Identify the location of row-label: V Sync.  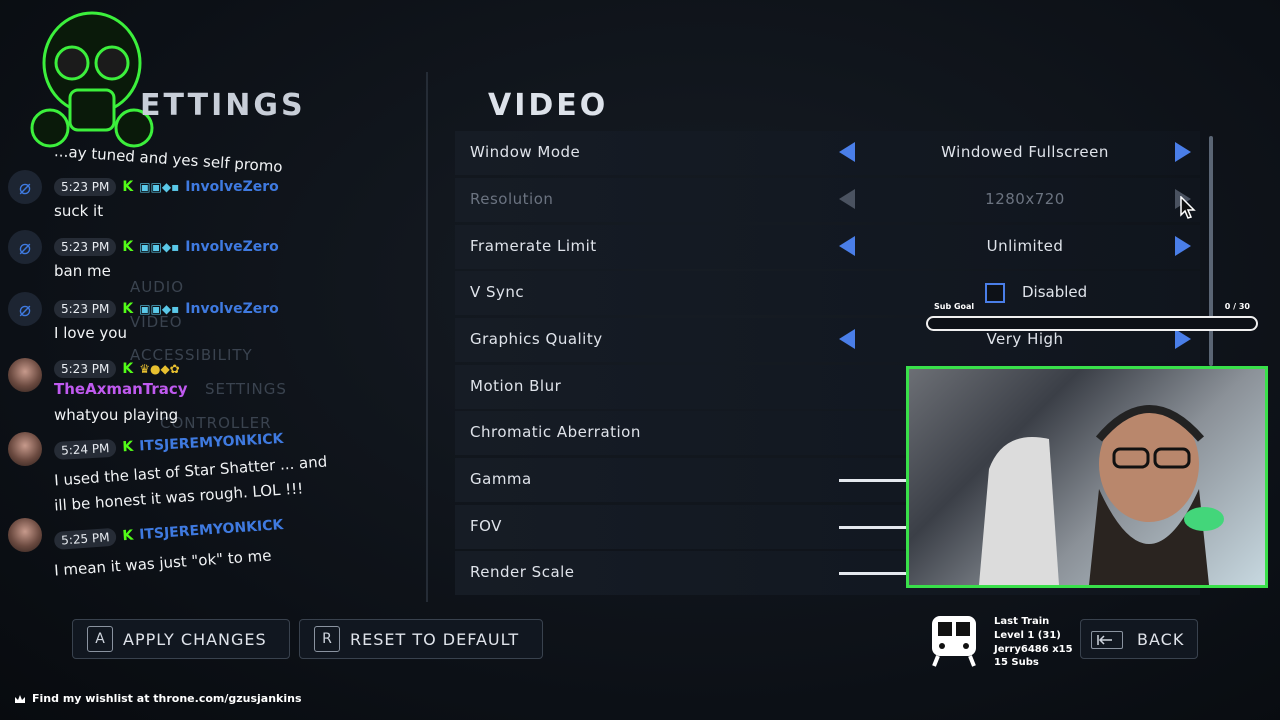
(497, 292).